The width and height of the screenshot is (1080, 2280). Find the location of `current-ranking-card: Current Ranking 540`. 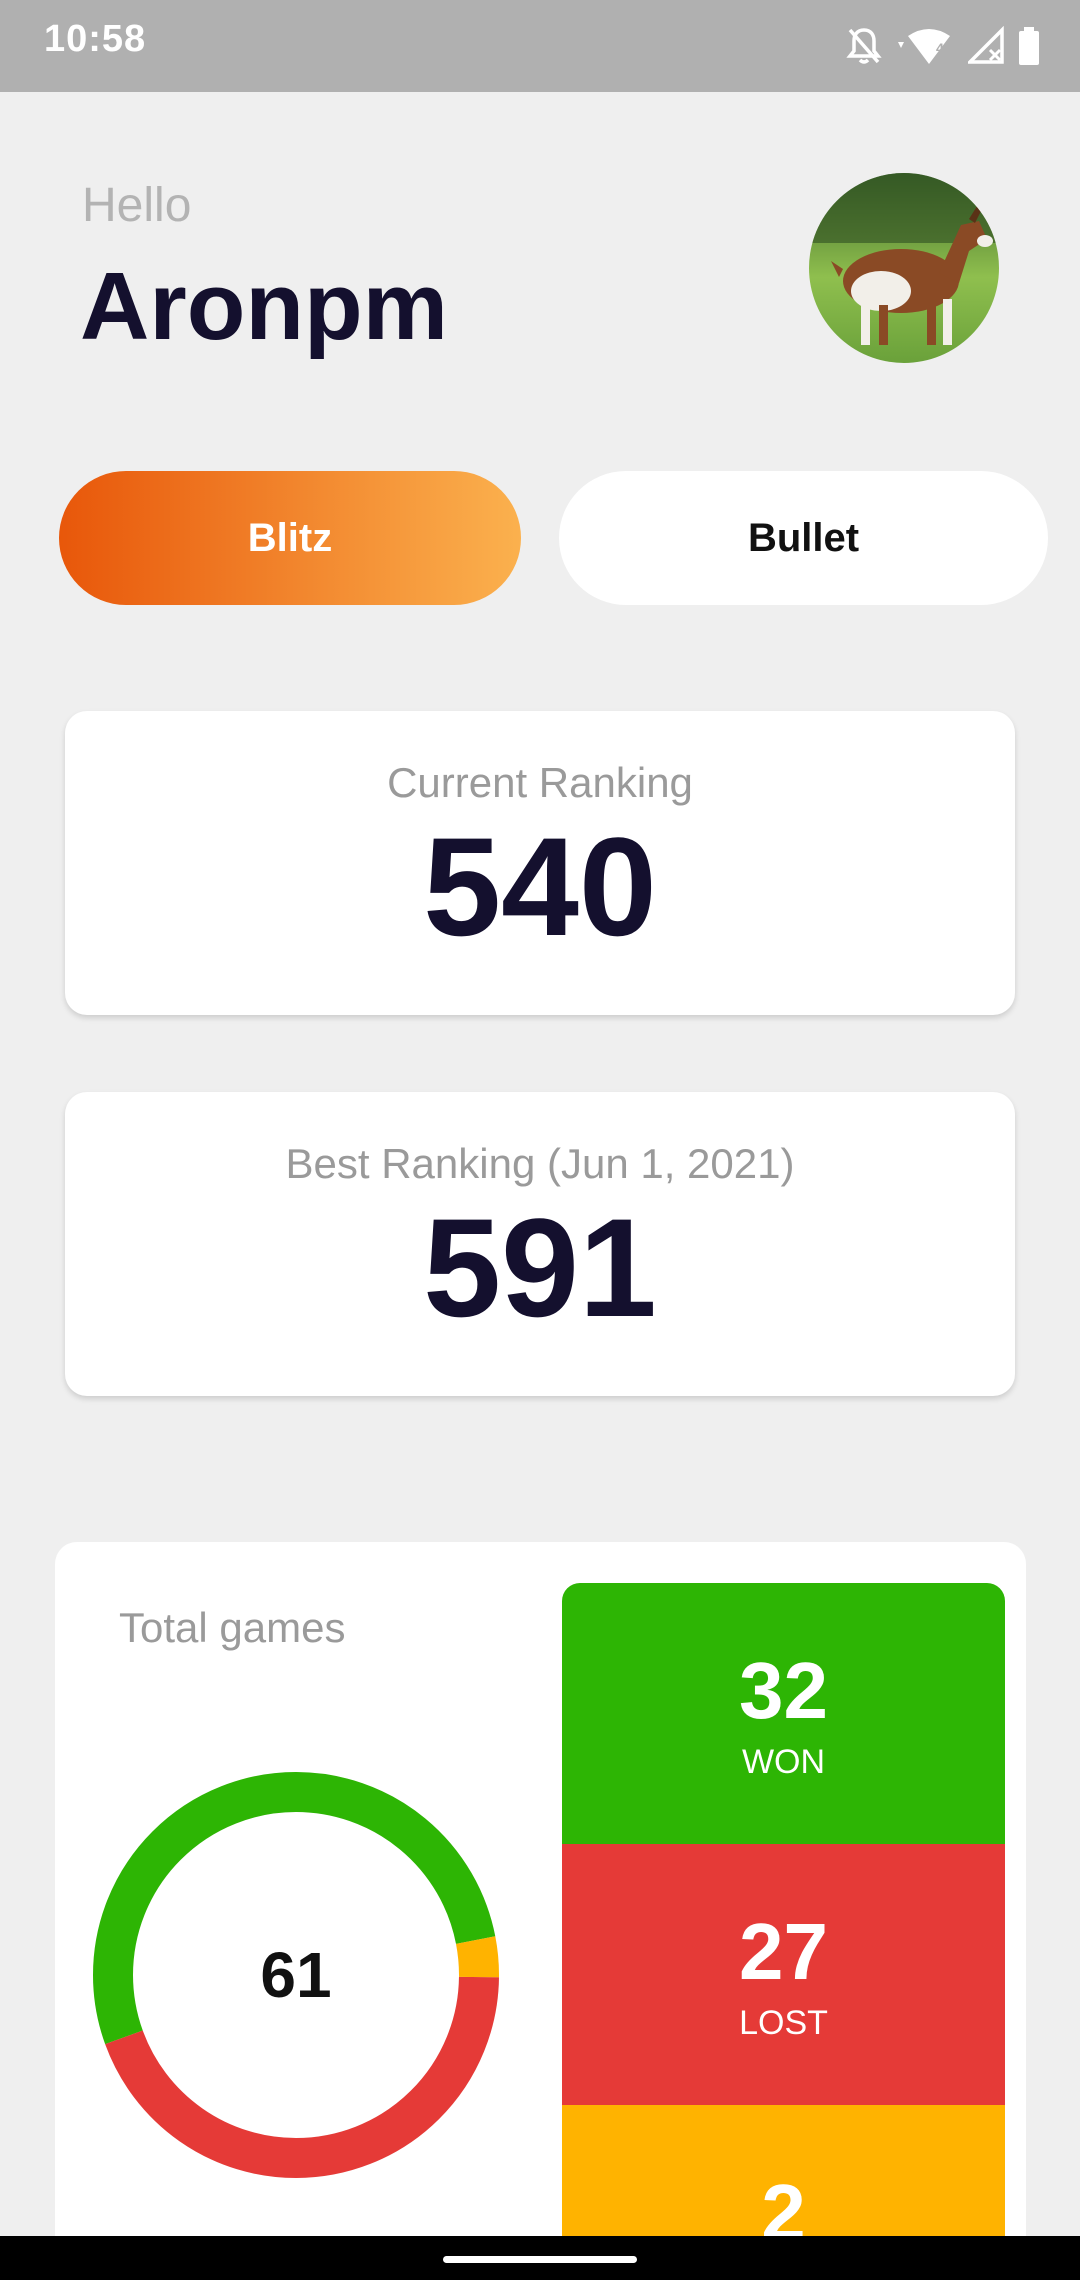

current-ranking-card: Current Ranking 540 is located at coordinates (540, 863).